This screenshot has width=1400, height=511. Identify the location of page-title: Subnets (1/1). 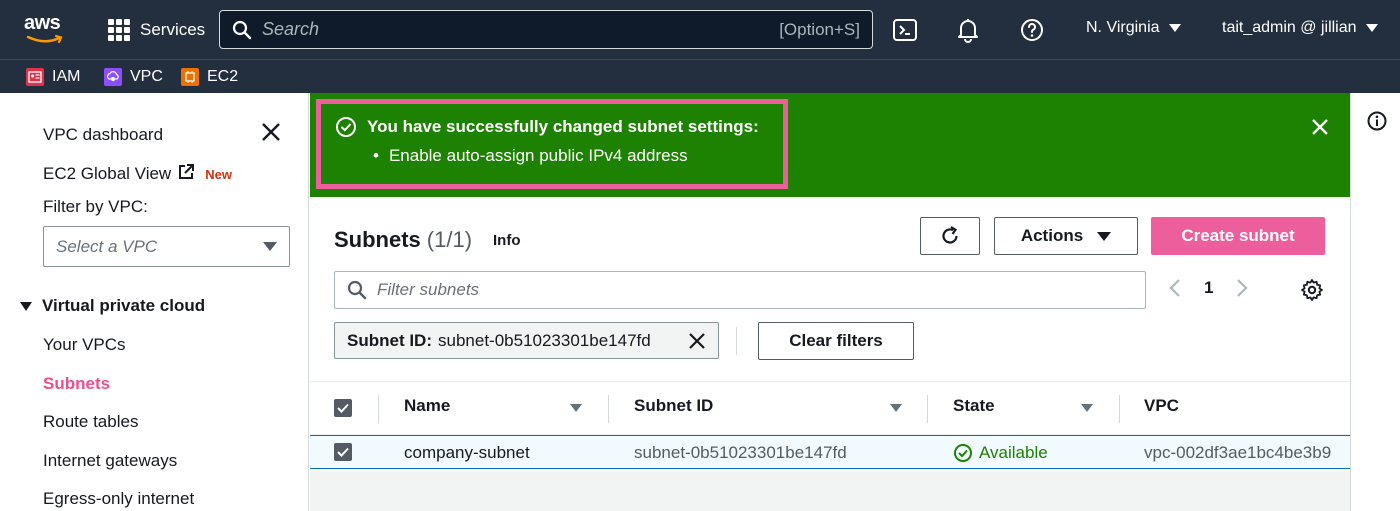
(403, 240).